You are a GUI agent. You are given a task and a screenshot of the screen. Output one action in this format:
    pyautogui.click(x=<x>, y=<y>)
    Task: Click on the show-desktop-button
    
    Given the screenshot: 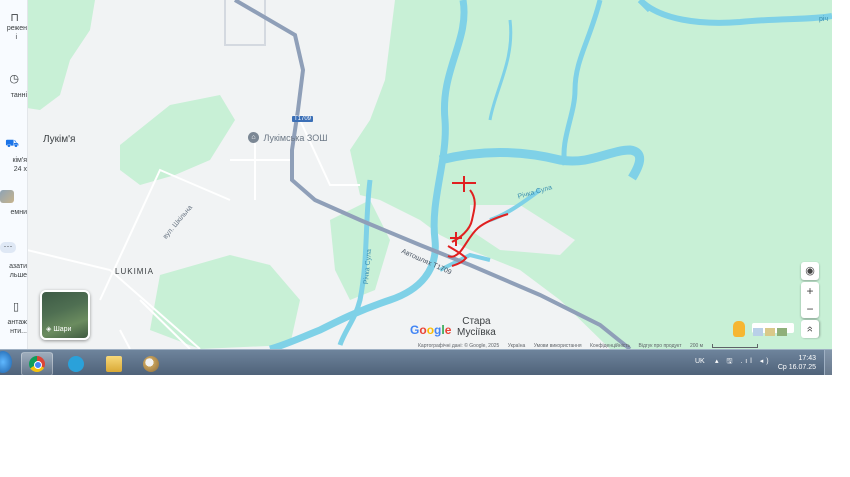 What is the action you would take?
    pyautogui.click(x=828, y=362)
    